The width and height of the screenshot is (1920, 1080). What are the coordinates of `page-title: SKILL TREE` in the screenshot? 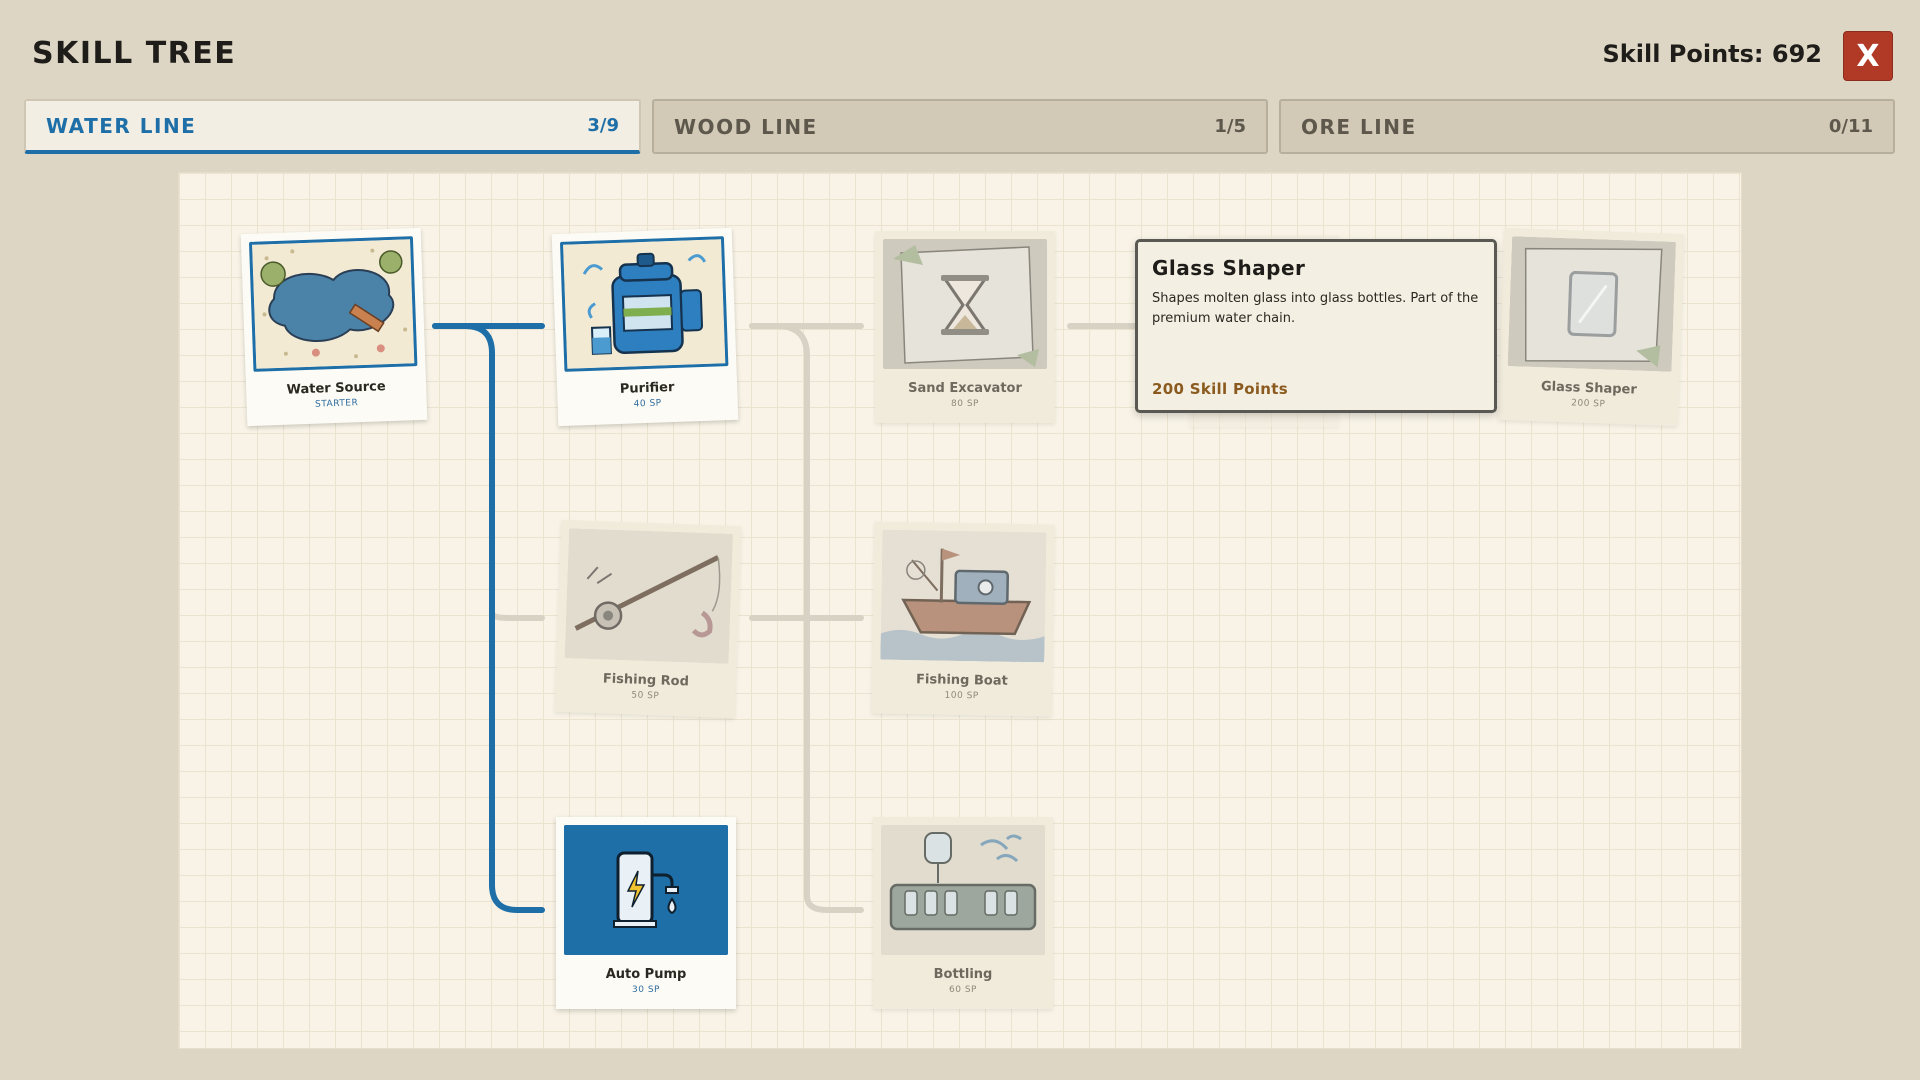 It's located at (134, 53).